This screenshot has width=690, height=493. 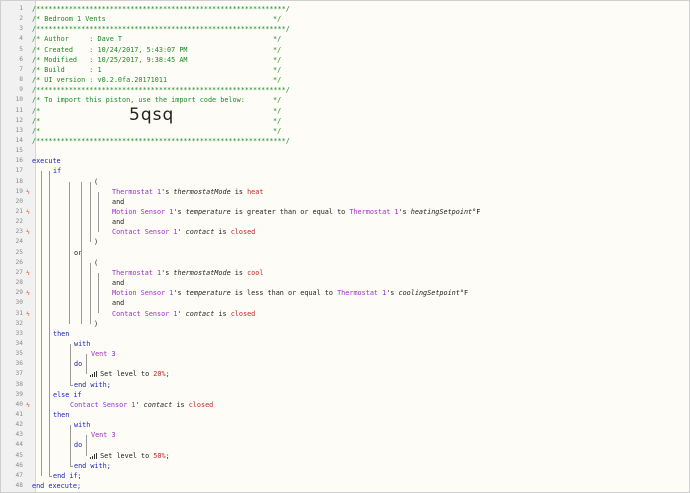 I want to click on line-number: 5, so click(x=21, y=49).